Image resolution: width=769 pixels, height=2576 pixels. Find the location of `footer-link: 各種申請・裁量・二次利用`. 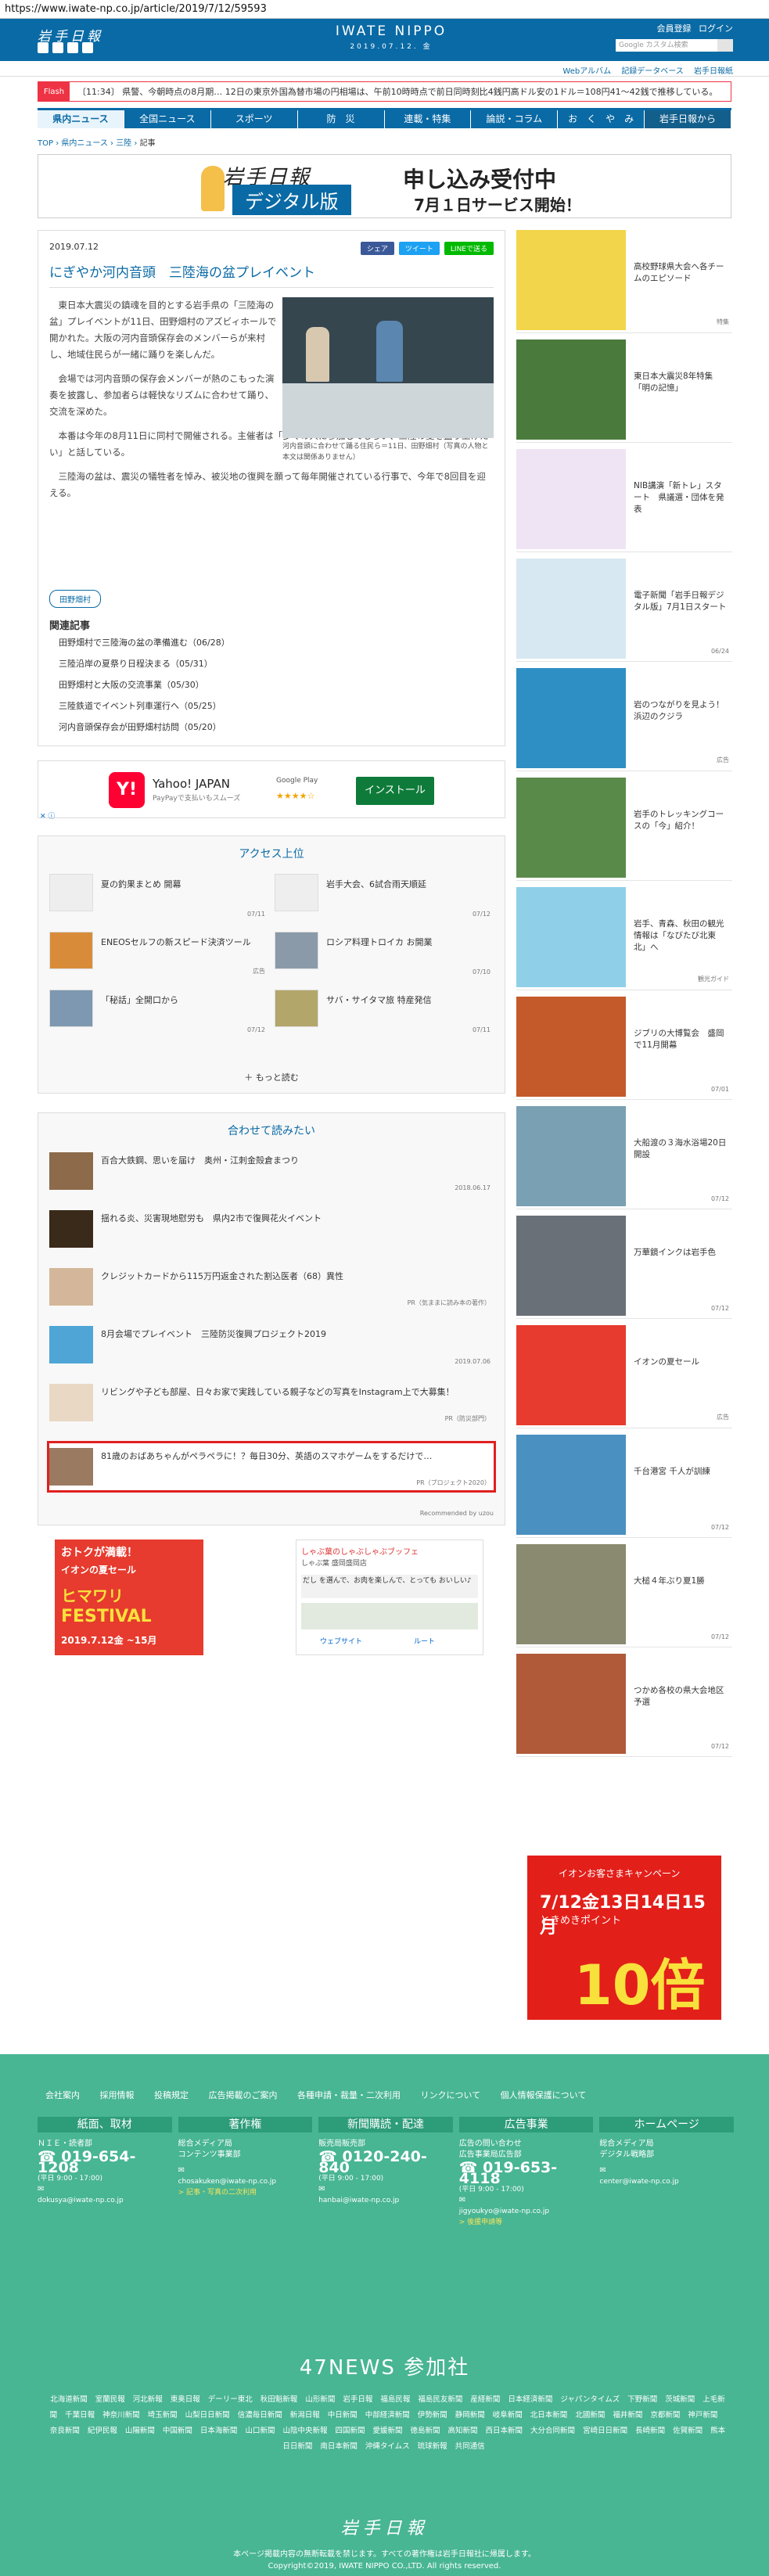

footer-link: 各種申請・裁量・二次利用 is located at coordinates (349, 2095).